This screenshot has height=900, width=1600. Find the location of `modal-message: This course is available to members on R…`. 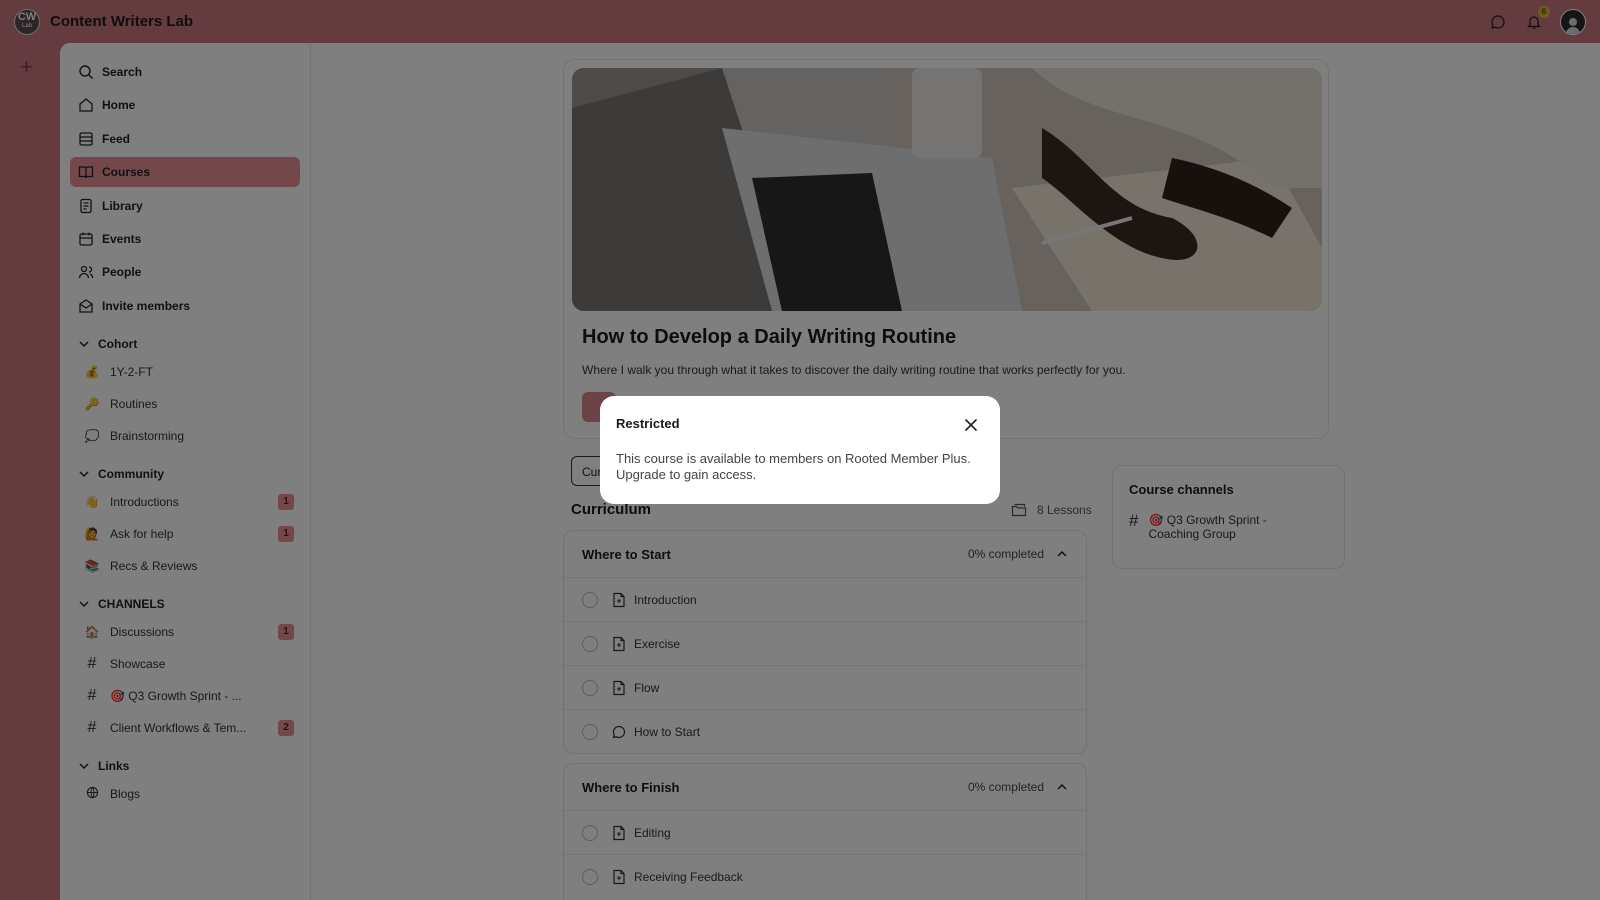

modal-message: This course is available to members on R… is located at coordinates (793, 466).